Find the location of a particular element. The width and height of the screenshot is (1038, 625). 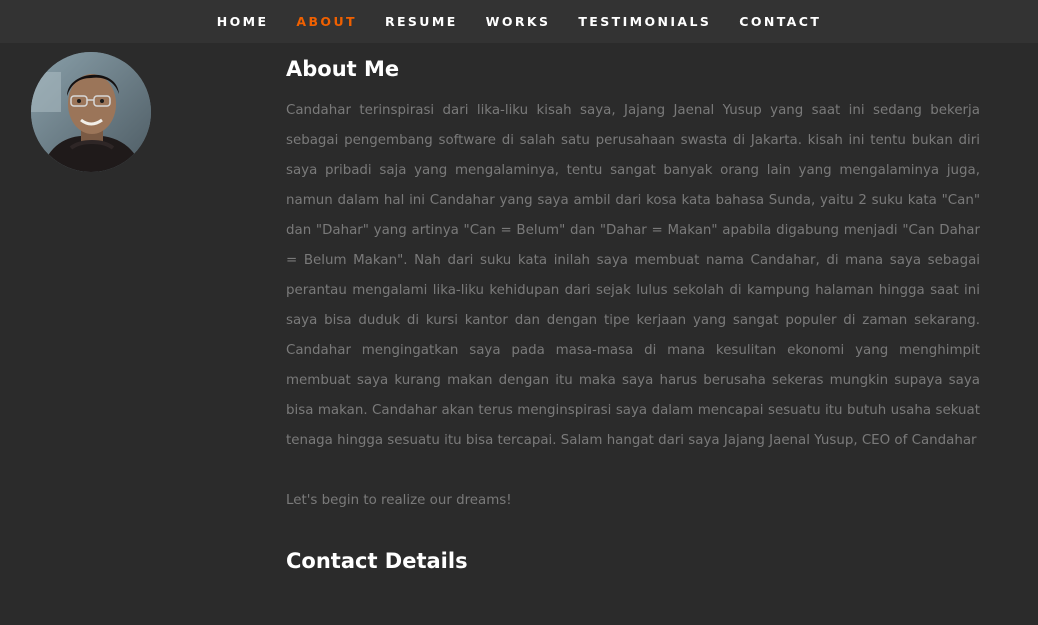

profile-photo-image is located at coordinates (91, 112).